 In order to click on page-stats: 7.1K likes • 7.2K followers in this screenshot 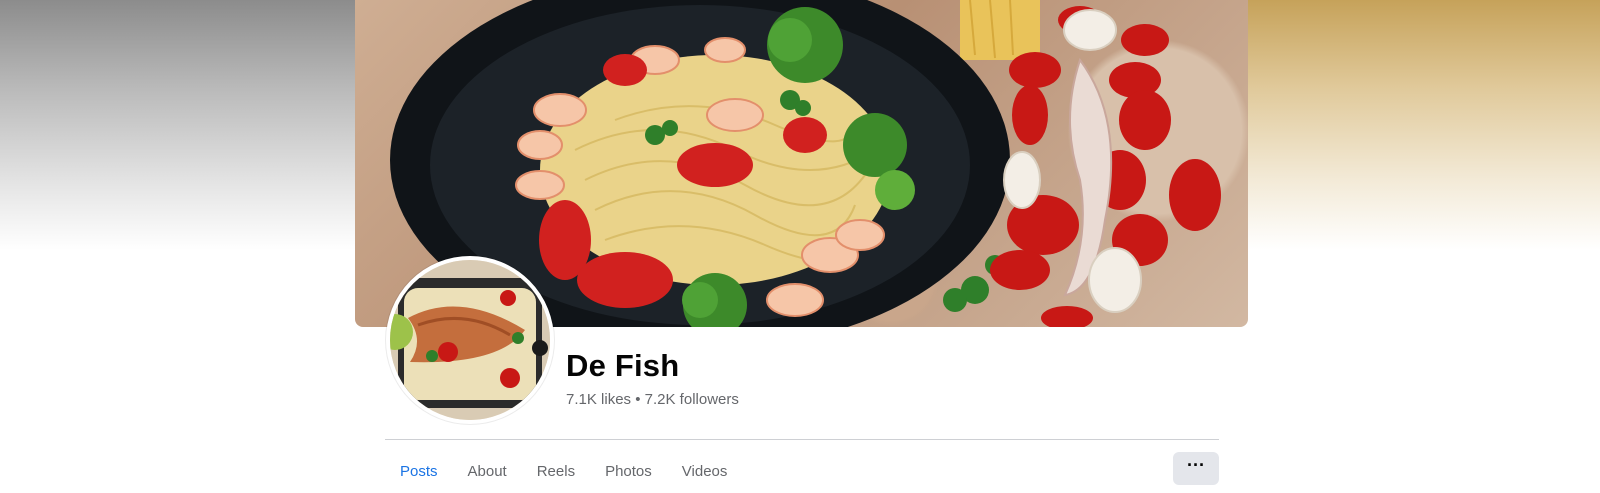, I will do `click(652, 399)`.